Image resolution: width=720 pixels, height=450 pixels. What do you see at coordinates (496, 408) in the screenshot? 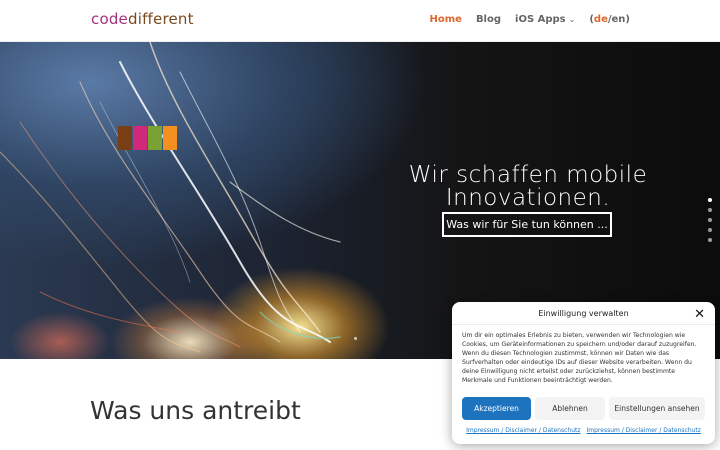
I see `accept-button: Akzeptieren` at bounding box center [496, 408].